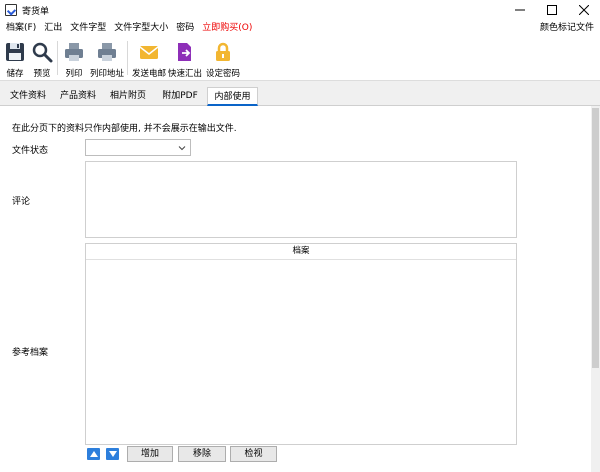 Image resolution: width=600 pixels, height=472 pixels. Describe the element at coordinates (595, 238) in the screenshot. I see `scrollbar-thumb` at that location.